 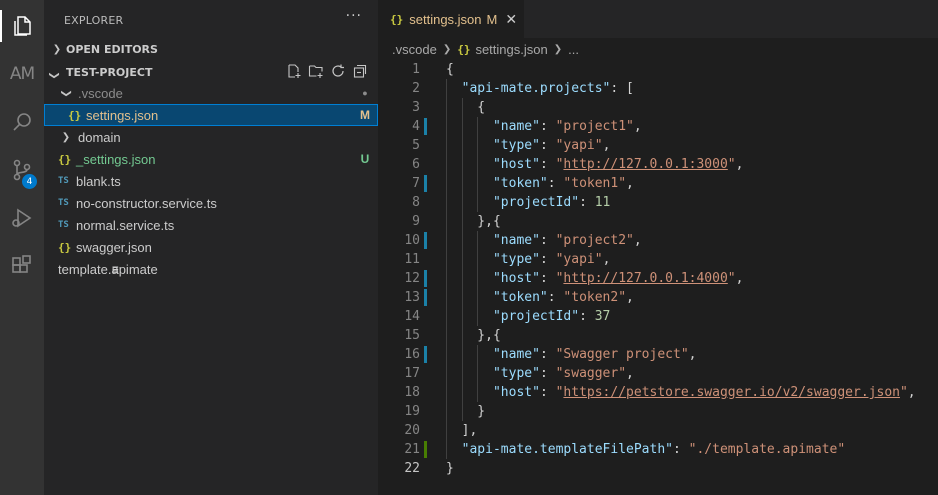 What do you see at coordinates (211, 72) in the screenshot?
I see `project-section: ❯ TEST-PROJECT` at bounding box center [211, 72].